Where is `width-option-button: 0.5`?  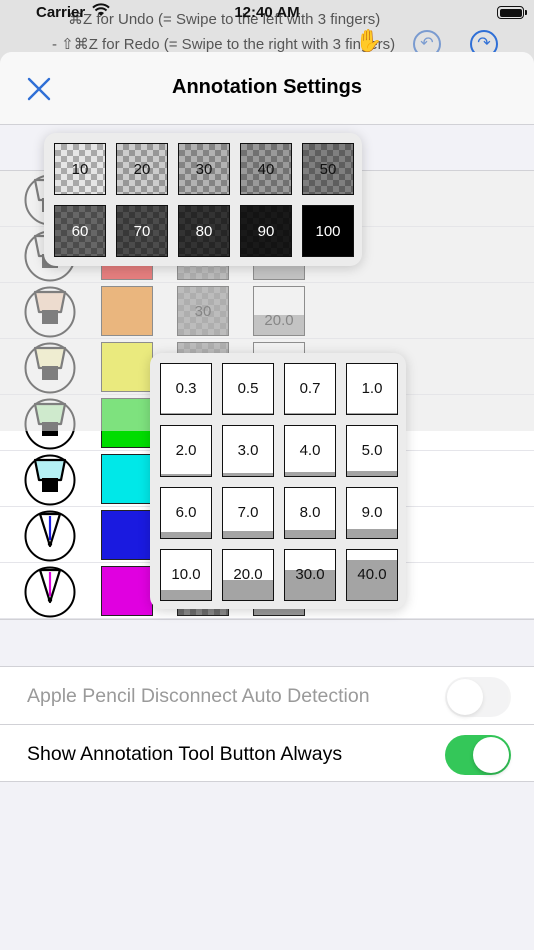 width-option-button: 0.5 is located at coordinates (248, 389).